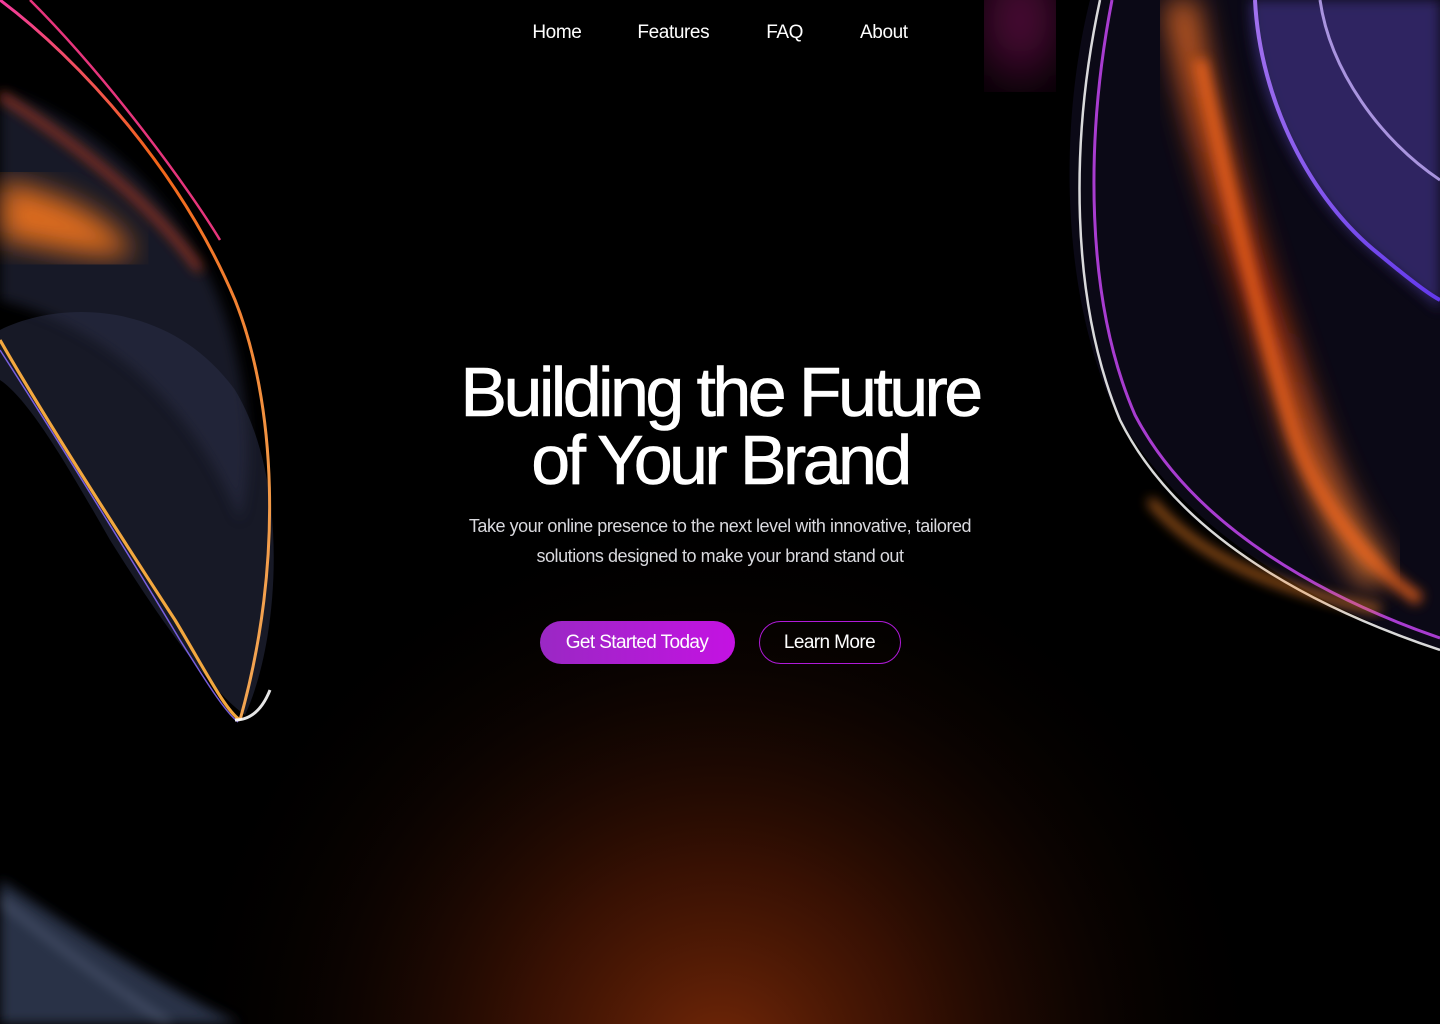 This screenshot has width=1440, height=1024. Describe the element at coordinates (829, 642) in the screenshot. I see `learn-more-button: Learn More` at that location.